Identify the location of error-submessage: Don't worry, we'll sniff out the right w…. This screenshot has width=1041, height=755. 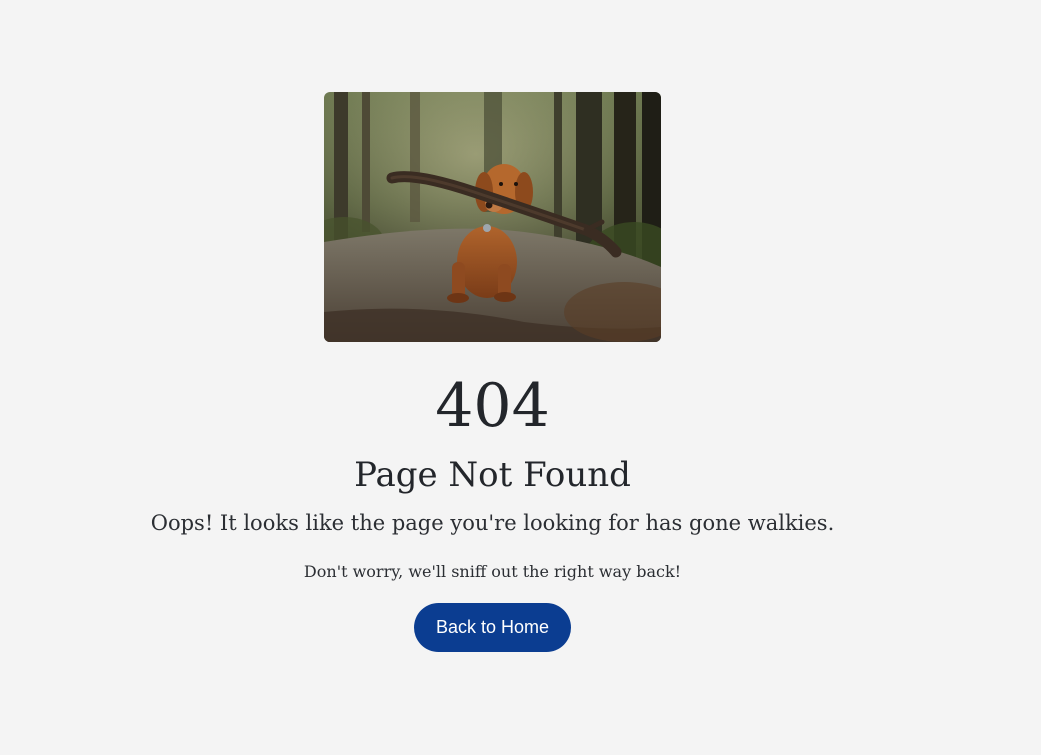
(492, 571).